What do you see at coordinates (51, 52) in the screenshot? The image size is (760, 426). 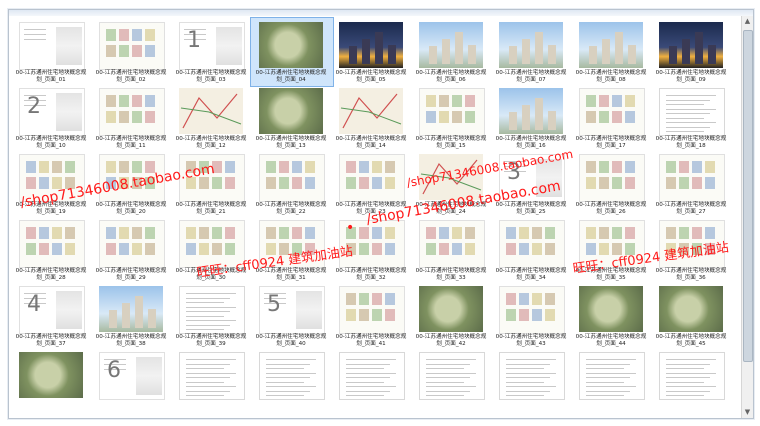 I see `thumbnail-item: 00-江苏通州住宅地块概念规 划_页面_01` at bounding box center [51, 52].